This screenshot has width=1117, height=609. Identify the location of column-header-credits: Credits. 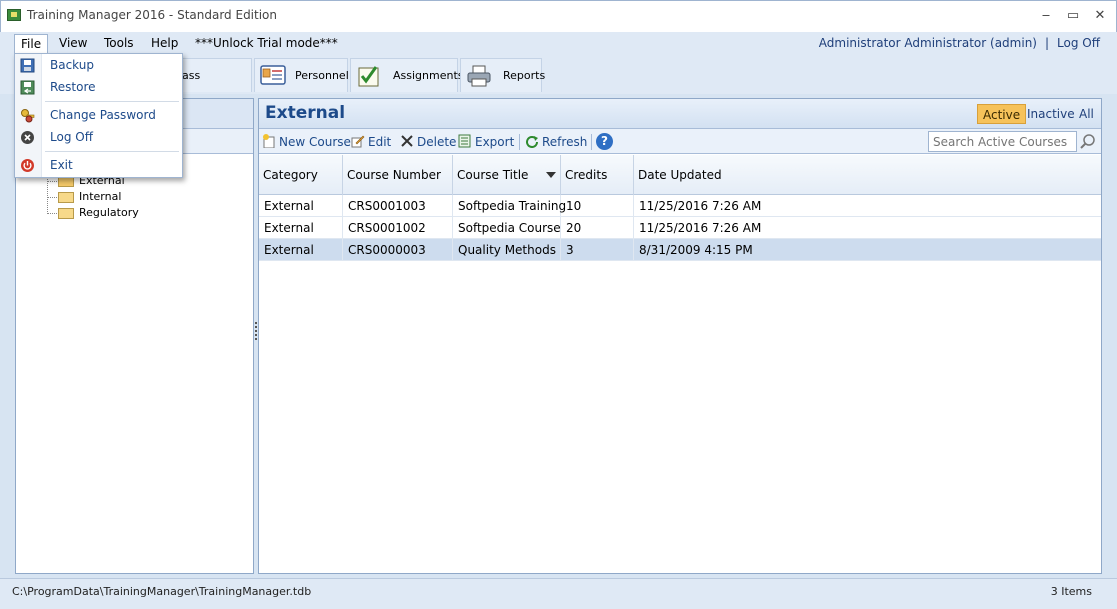
(597, 175).